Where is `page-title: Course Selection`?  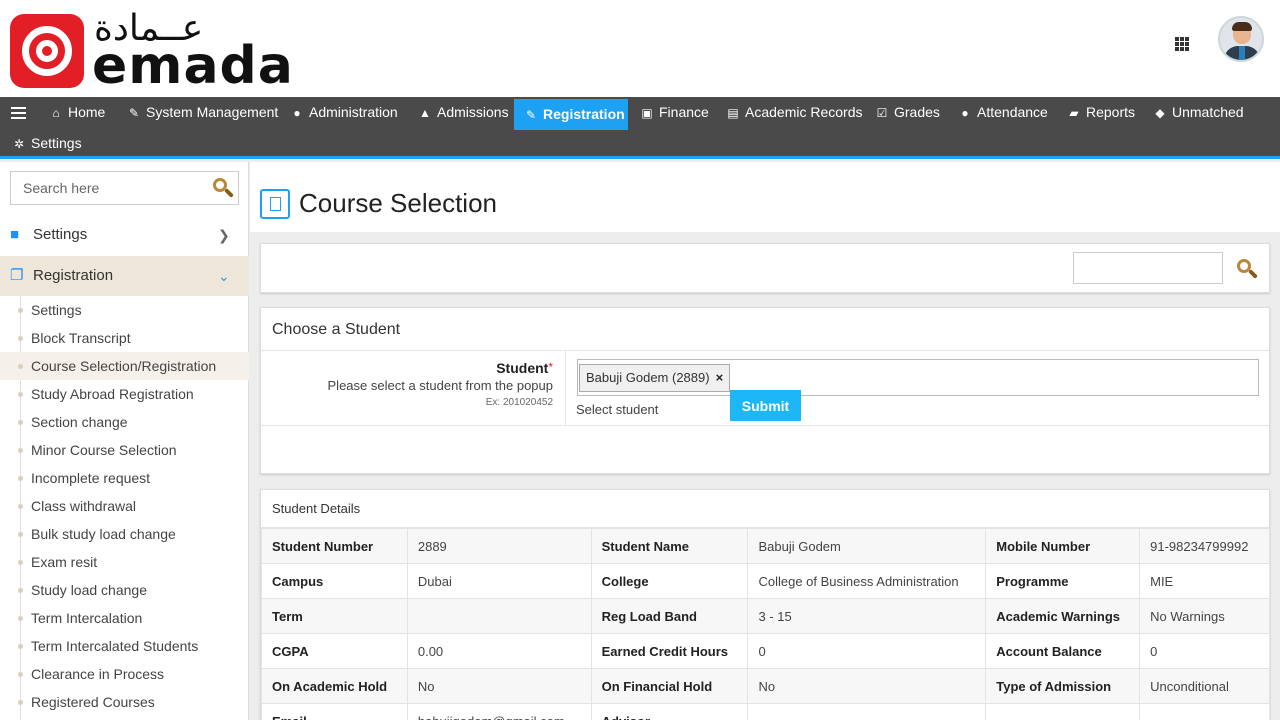
page-title: Course Selection is located at coordinates (398, 203).